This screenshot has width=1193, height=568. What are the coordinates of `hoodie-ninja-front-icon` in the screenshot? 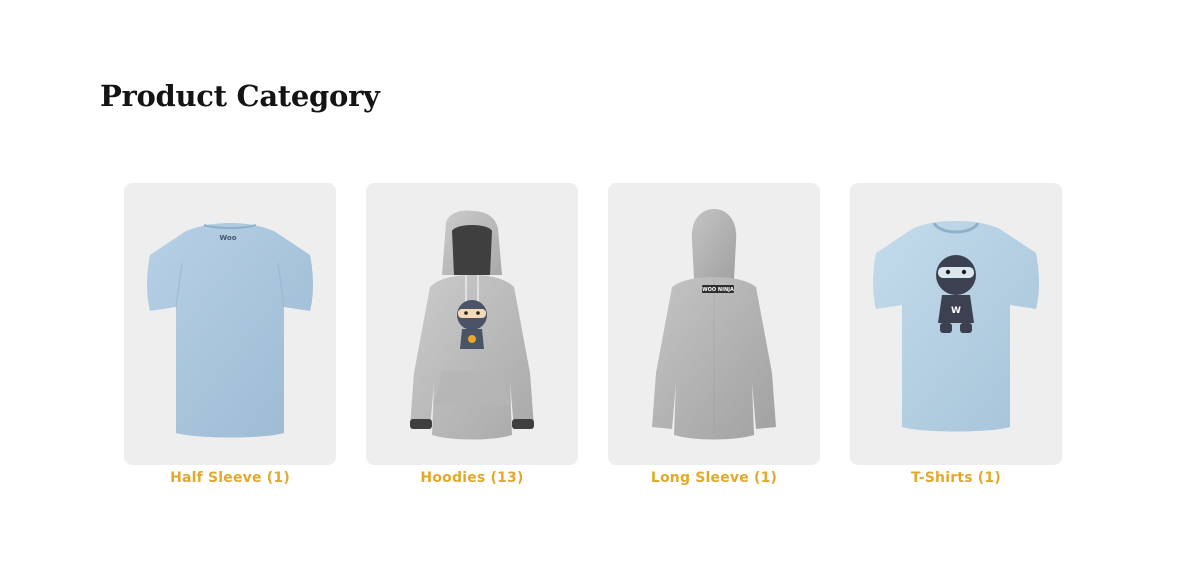 It's located at (472, 325).